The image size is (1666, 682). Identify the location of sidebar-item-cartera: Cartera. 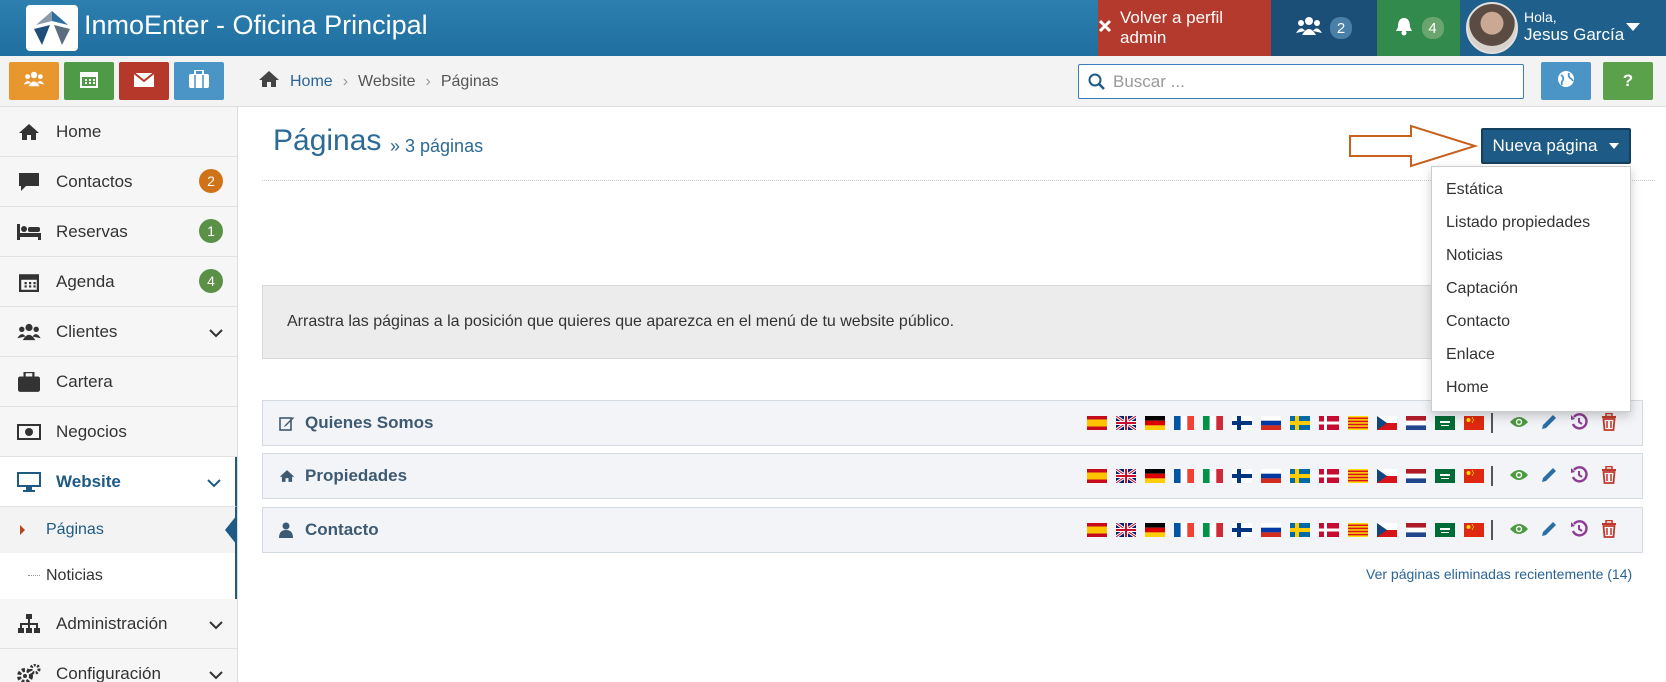
(118, 382).